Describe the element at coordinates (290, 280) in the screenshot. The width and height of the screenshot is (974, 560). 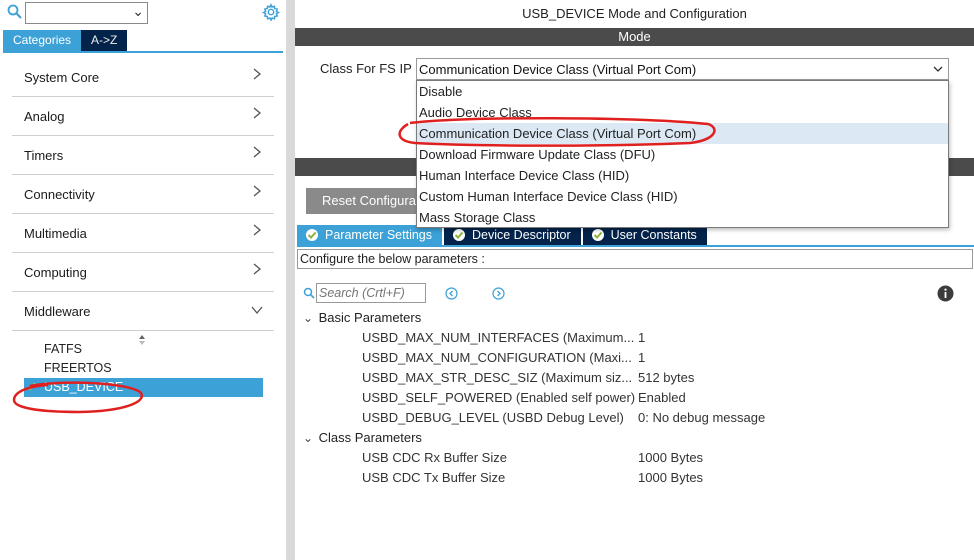
I see `panel-splitter` at that location.